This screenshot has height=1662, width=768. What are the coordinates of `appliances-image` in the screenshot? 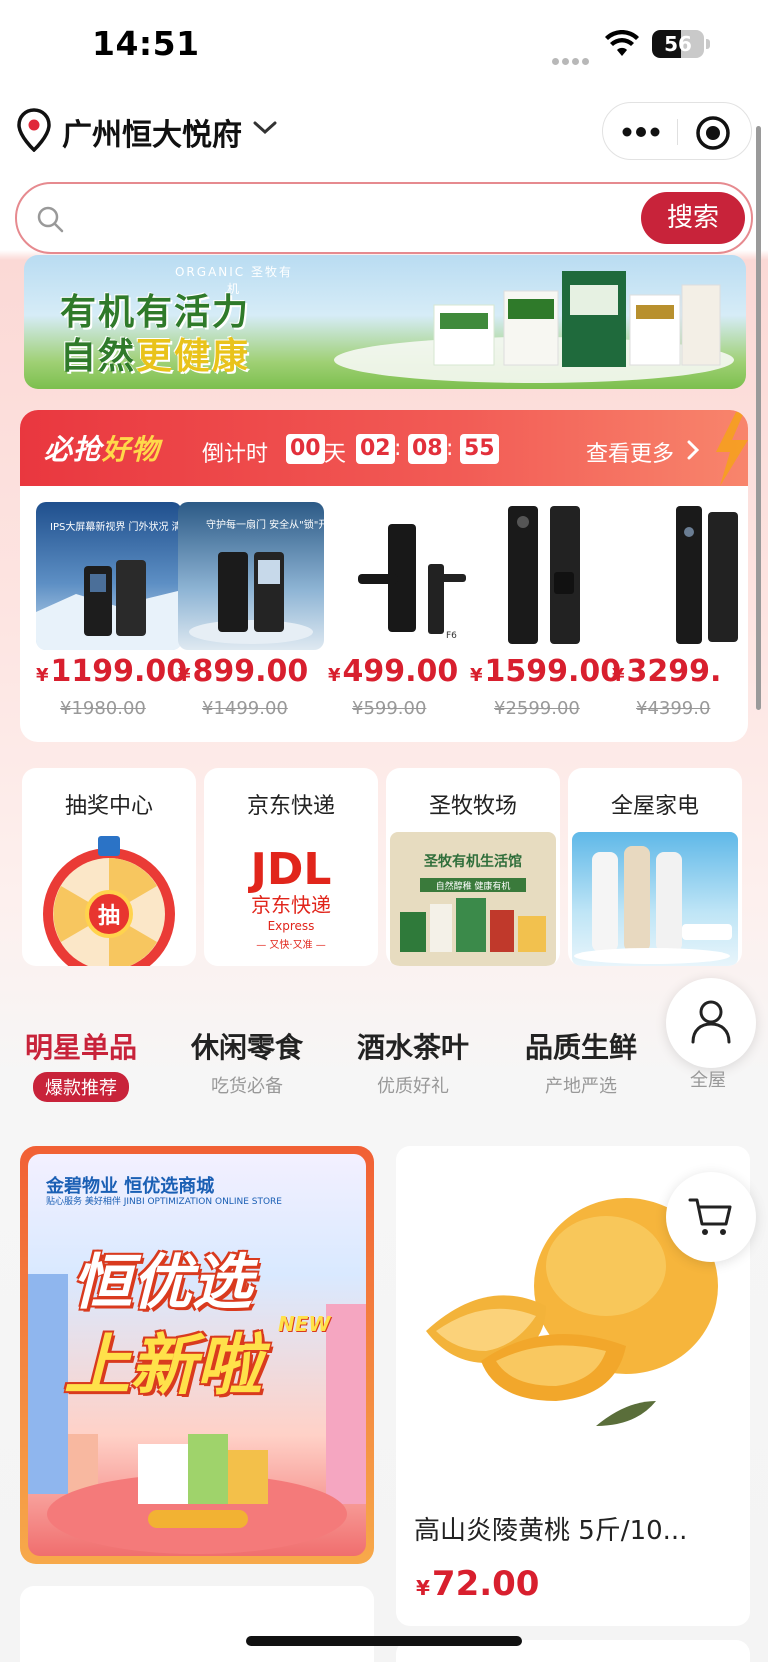 It's located at (655, 899).